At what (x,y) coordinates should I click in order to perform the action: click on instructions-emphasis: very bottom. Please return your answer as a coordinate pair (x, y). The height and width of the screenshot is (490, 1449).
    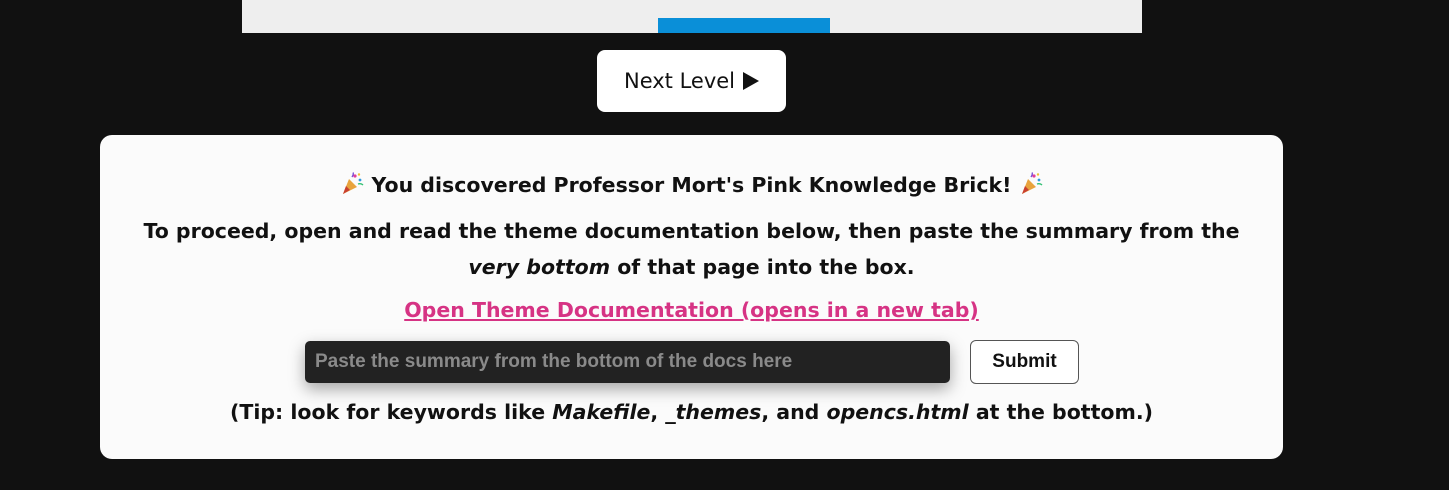
    Looking at the image, I should click on (539, 267).